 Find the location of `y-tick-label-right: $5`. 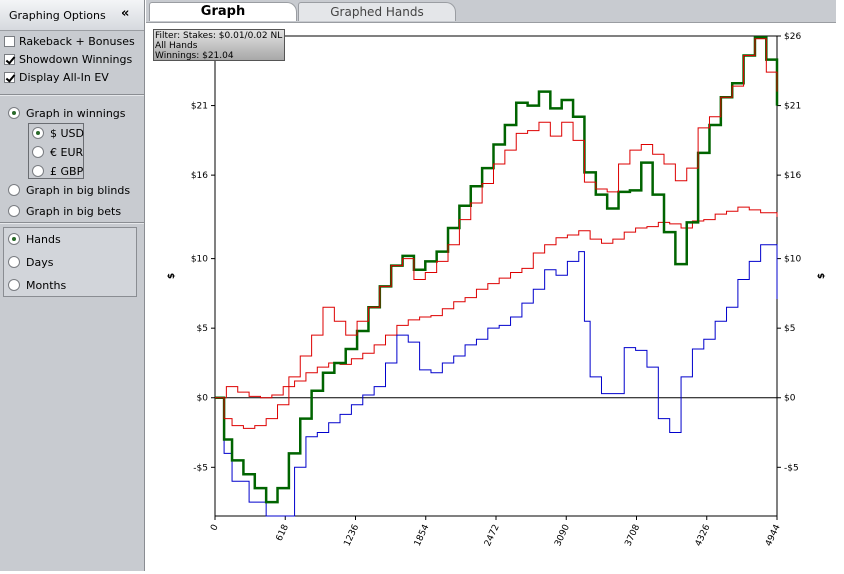

y-tick-label-right: $5 is located at coordinates (789, 329).